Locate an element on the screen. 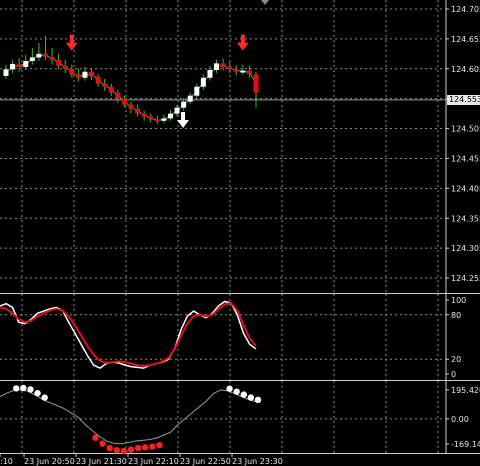 The width and height of the screenshot is (480, 466). stoch-tick-label: 20 is located at coordinates (456, 359).